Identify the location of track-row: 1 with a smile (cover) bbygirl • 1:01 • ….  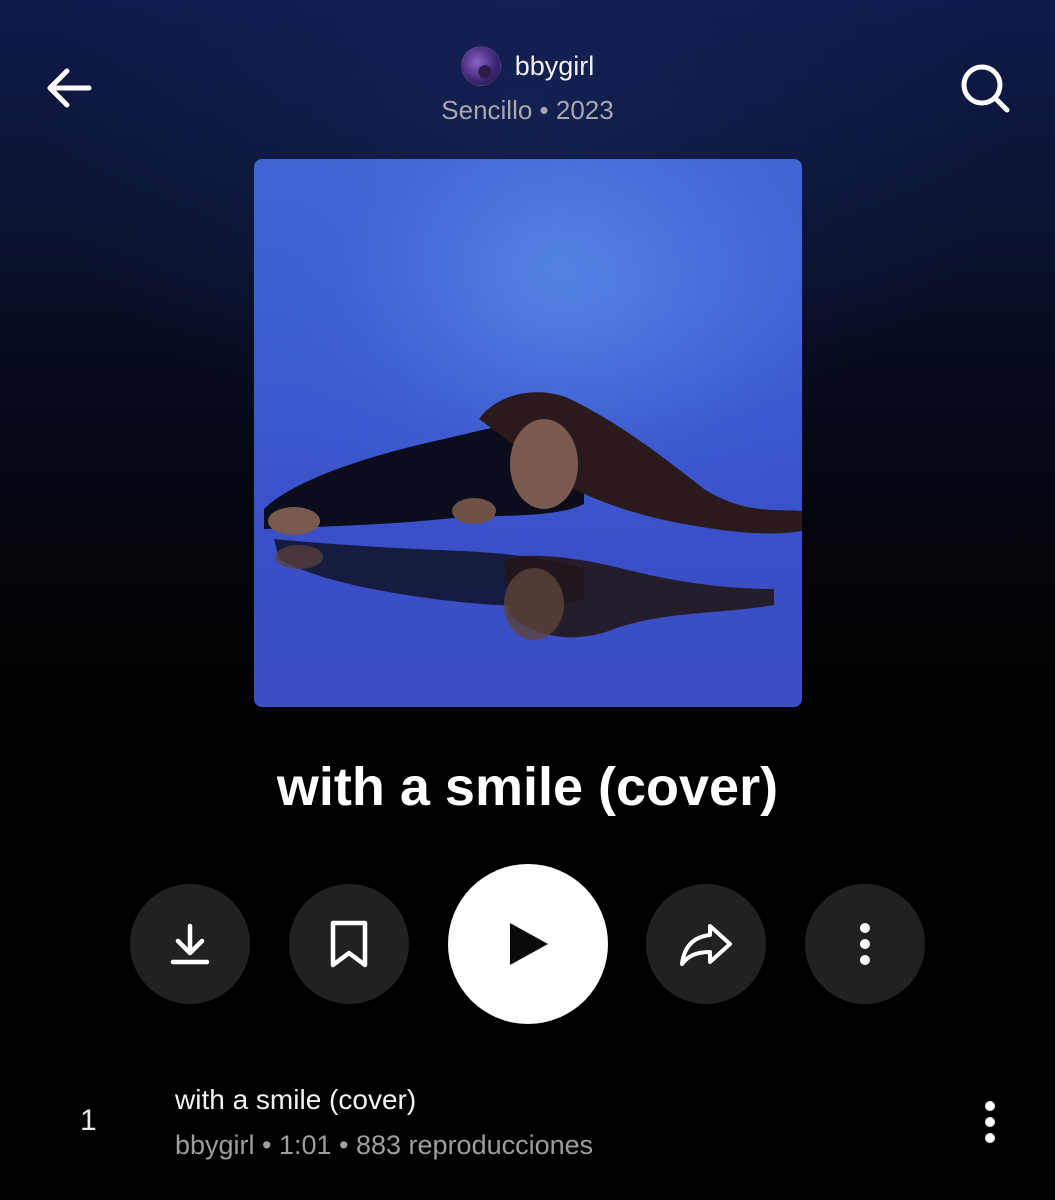
(527, 1125).